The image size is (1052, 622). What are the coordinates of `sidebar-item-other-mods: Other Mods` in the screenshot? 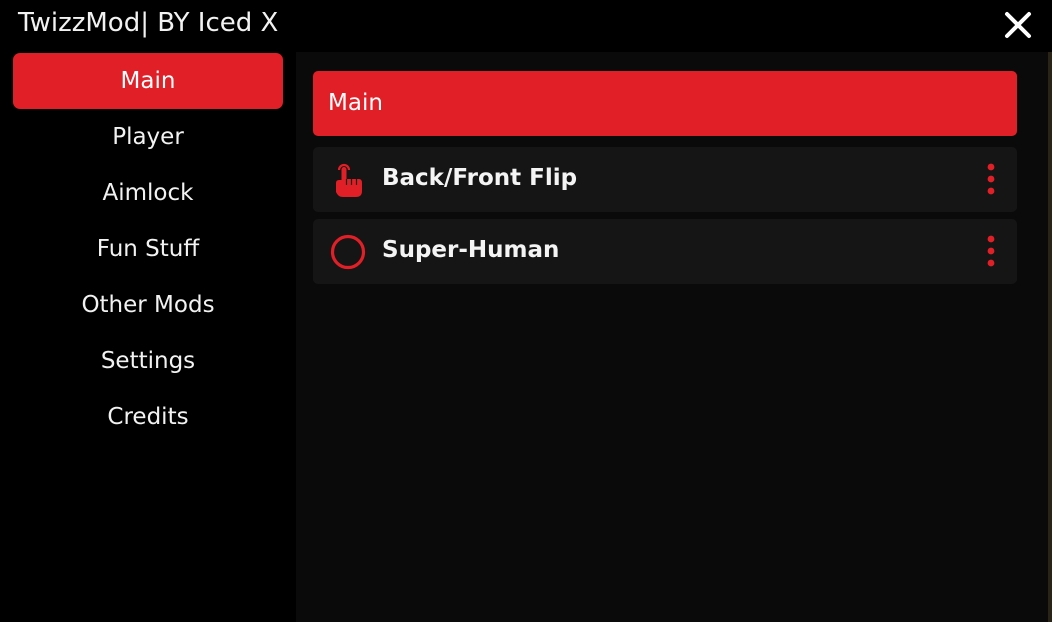 It's located at (148, 305).